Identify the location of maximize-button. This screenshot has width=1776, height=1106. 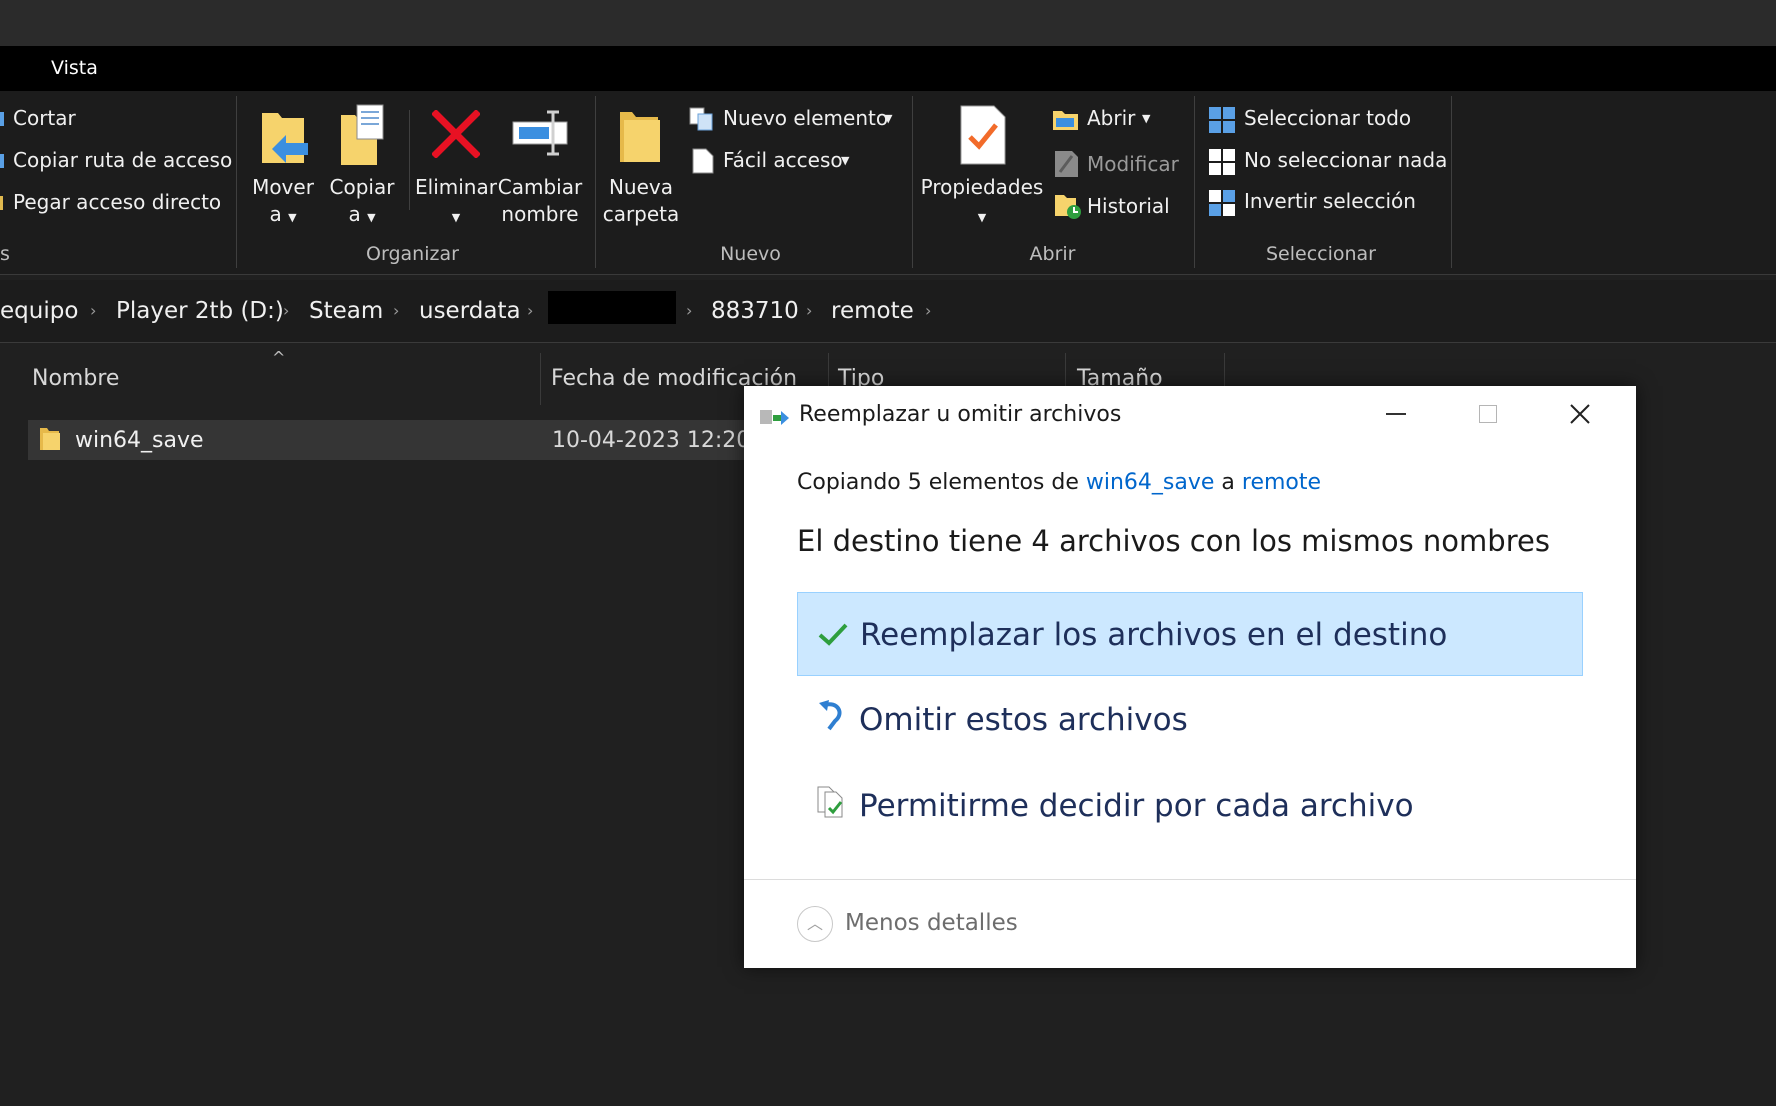
(1488, 414).